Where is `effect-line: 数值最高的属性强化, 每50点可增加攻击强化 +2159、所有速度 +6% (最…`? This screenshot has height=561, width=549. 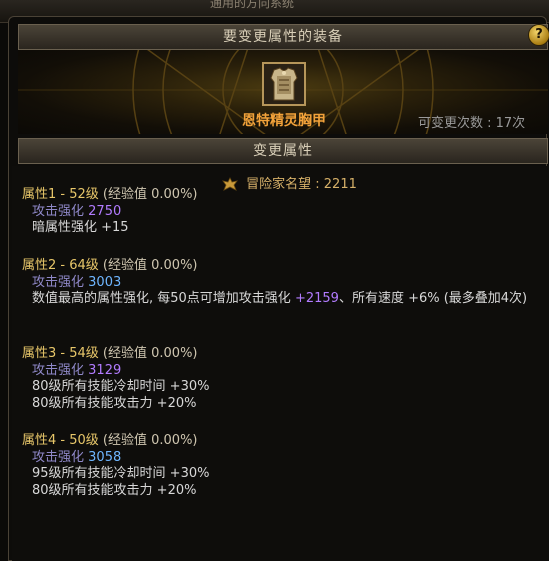
effect-line: 数值最高的属性强化, 每50点可增加攻击强化 +2159、所有速度 +6% (最… is located at coordinates (280, 298).